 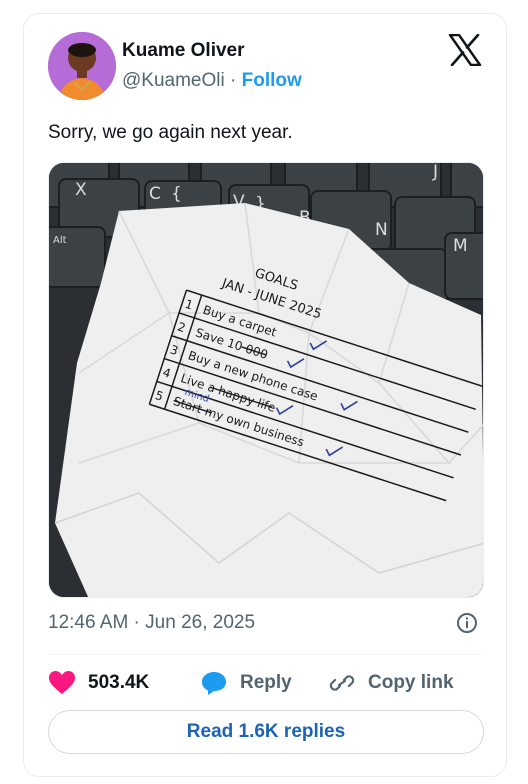 I want to click on key-label: Alt, so click(x=60, y=240).